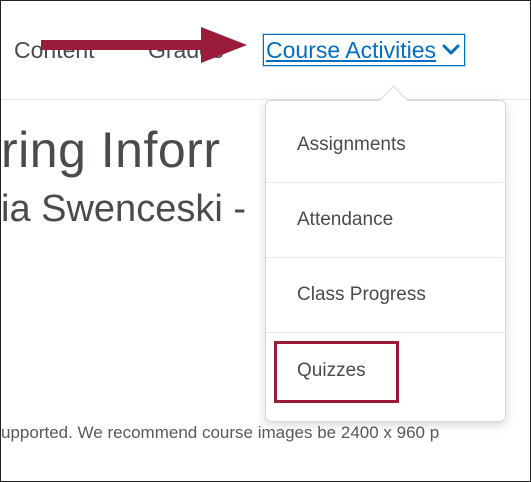 This screenshot has height=482, width=531. What do you see at coordinates (385, 220) in the screenshot?
I see `menu-item-attendance: Attendance` at bounding box center [385, 220].